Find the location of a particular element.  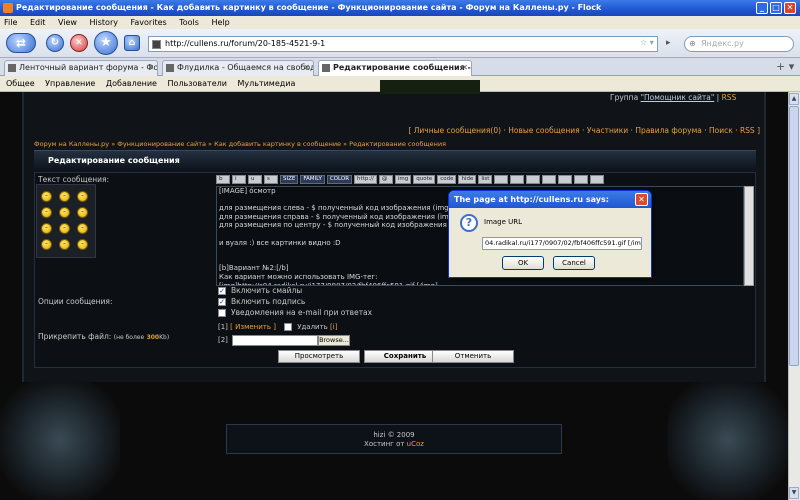

link-search: Поиск is located at coordinates (721, 130).